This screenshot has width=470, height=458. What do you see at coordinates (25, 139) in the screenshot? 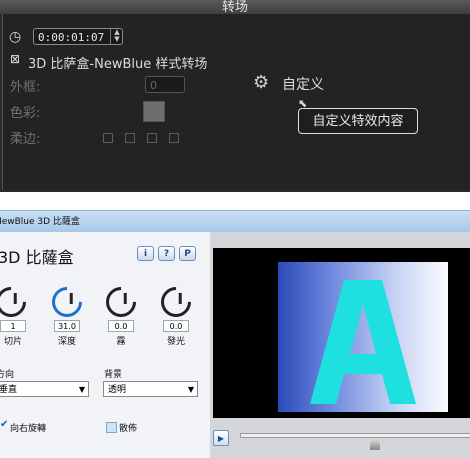
I see `soften-label: 柔边:` at bounding box center [25, 139].